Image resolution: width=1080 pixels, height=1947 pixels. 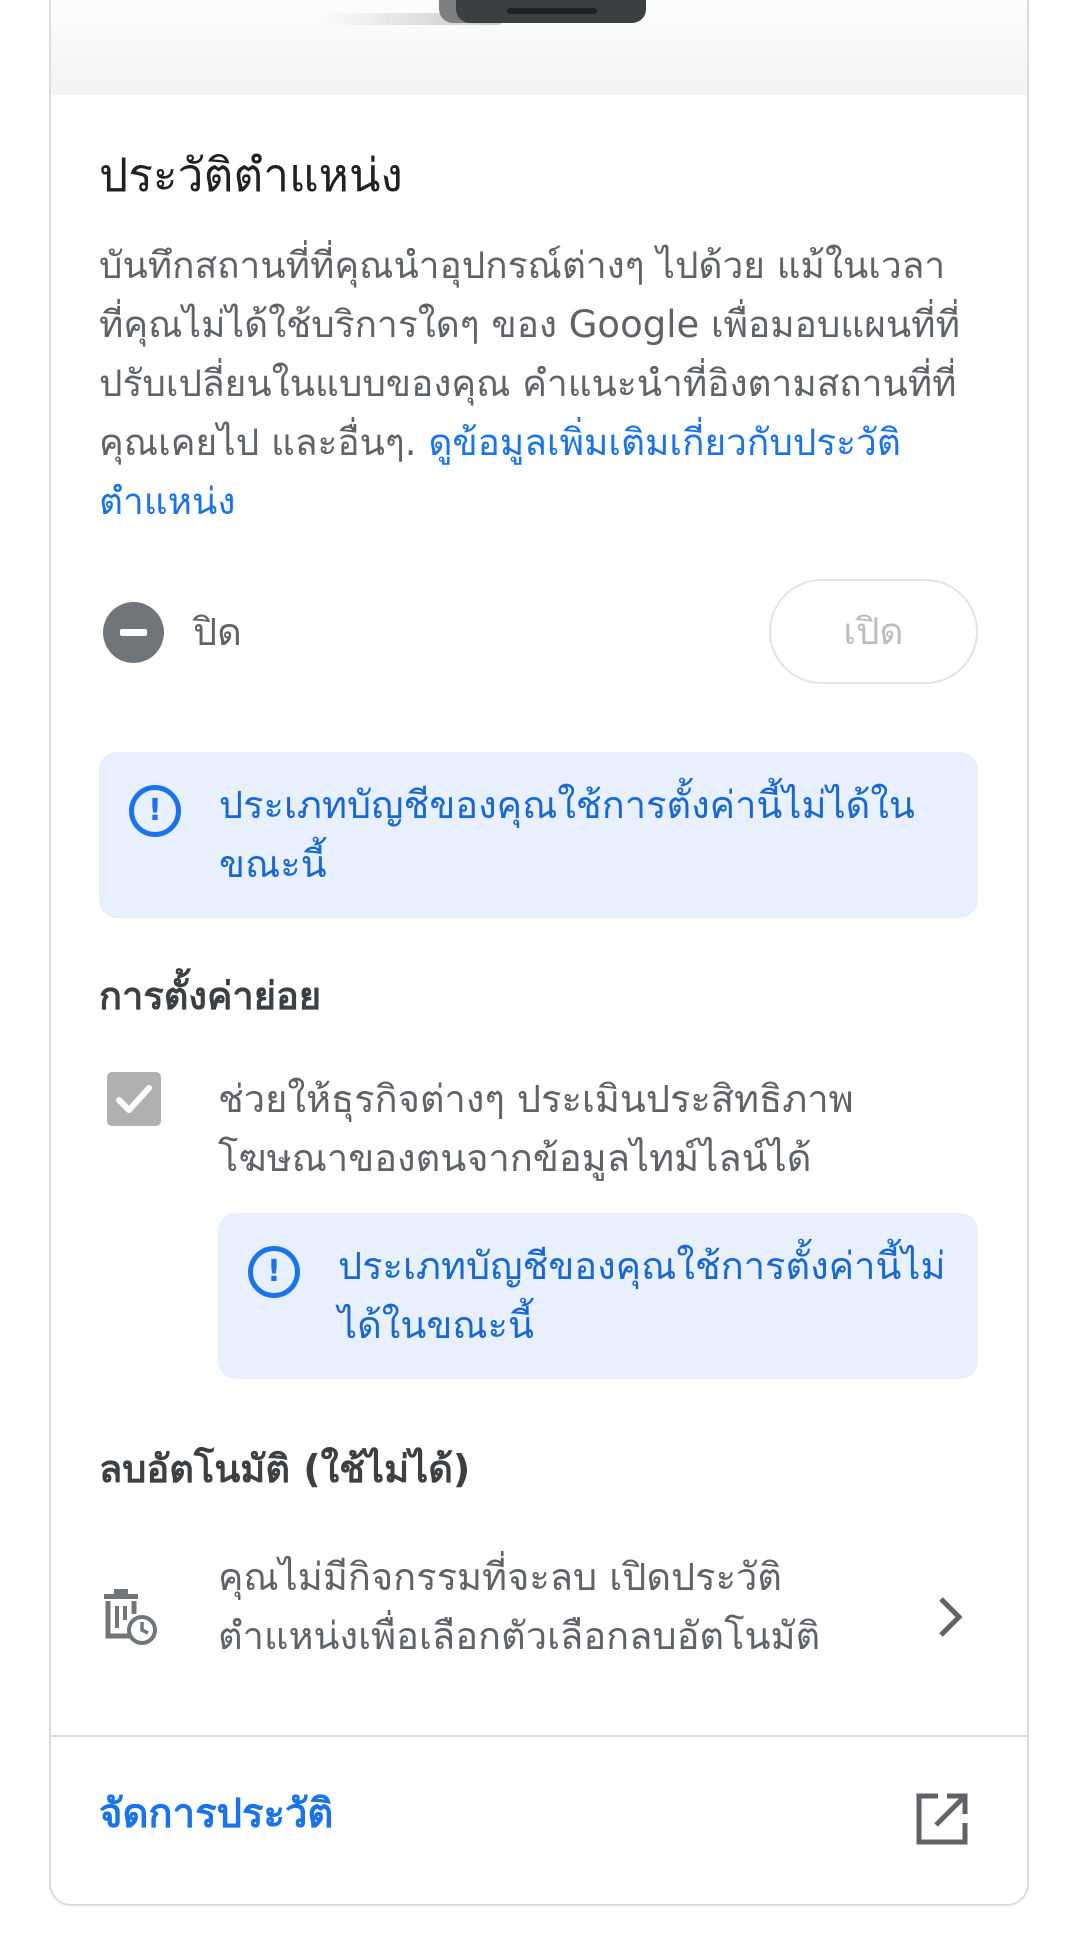 I want to click on device-illustration-slot, so click(x=552, y=11).